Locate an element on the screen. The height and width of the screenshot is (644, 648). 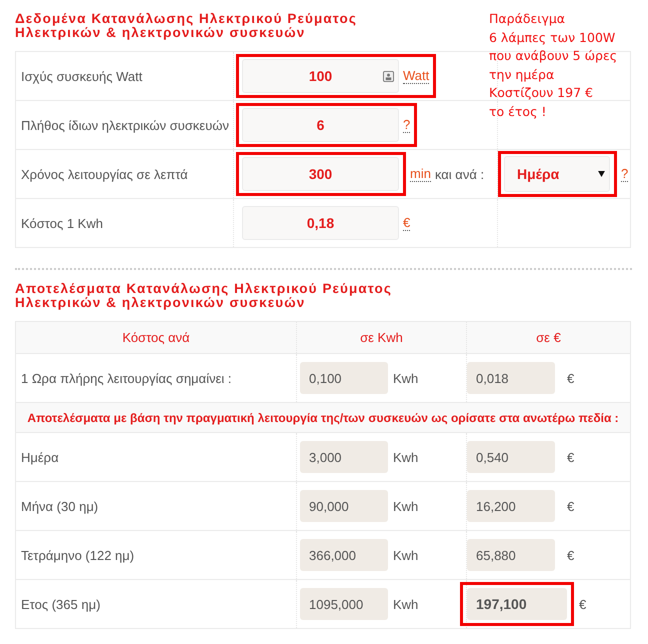
help-link: min is located at coordinates (420, 174).